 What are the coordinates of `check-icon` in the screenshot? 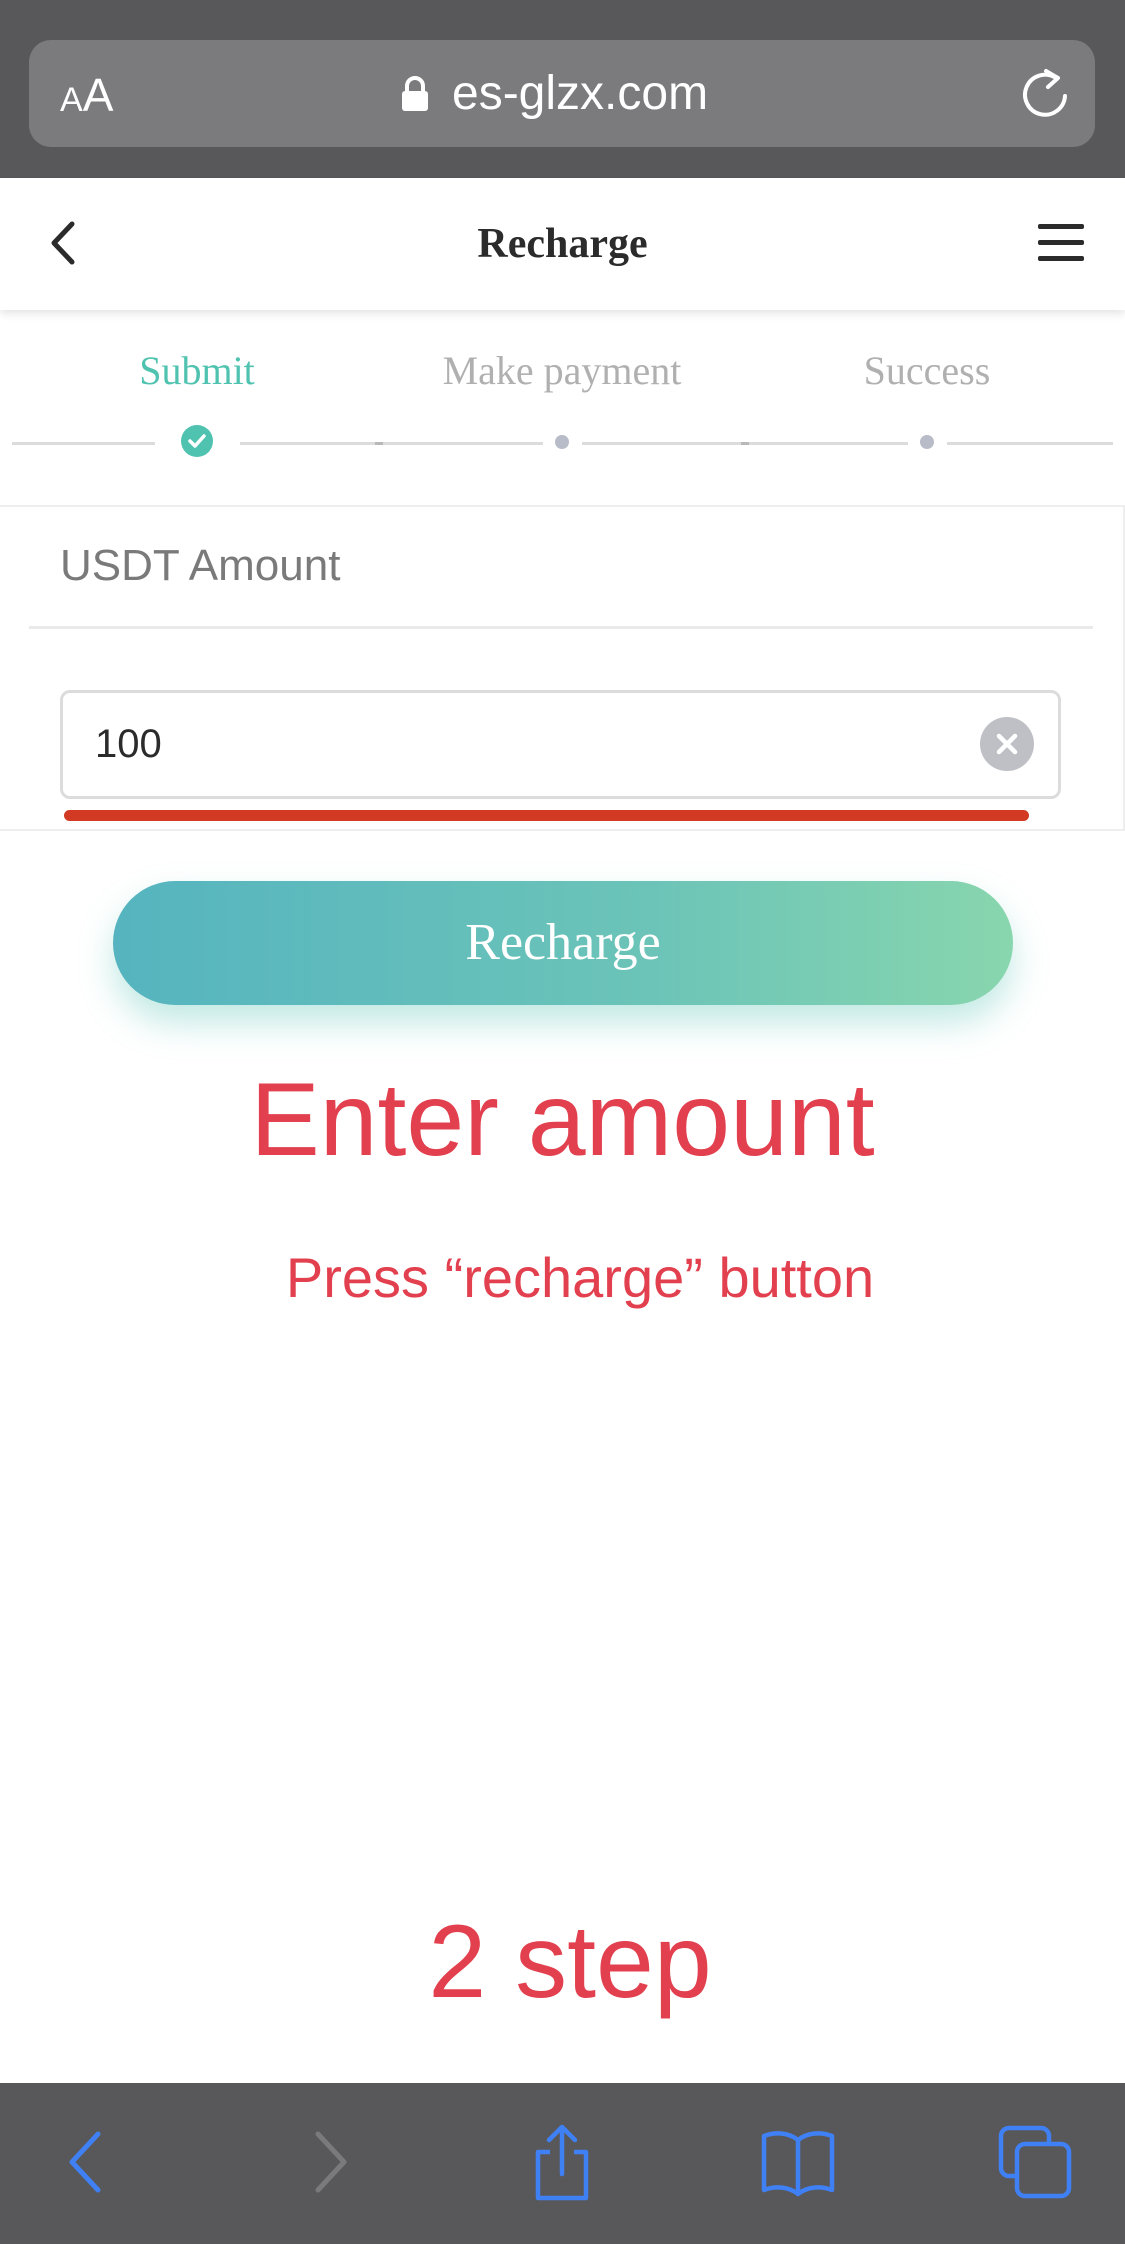 It's located at (197, 441).